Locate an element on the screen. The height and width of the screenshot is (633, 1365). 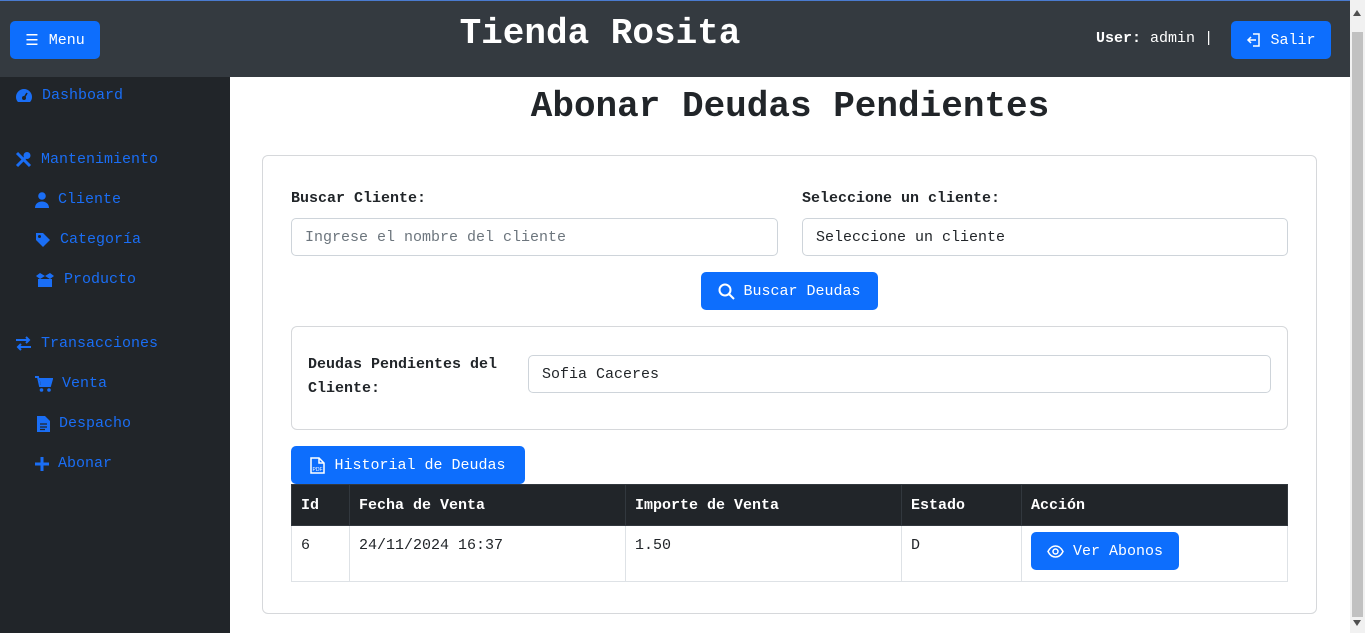
sidebar-item-label: Categoría is located at coordinates (101, 239).